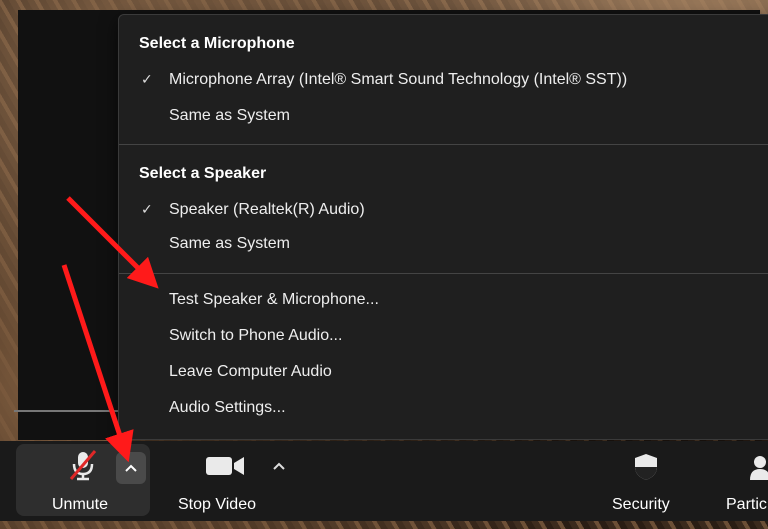  I want to click on mic-muted-icon, so click(83, 465).